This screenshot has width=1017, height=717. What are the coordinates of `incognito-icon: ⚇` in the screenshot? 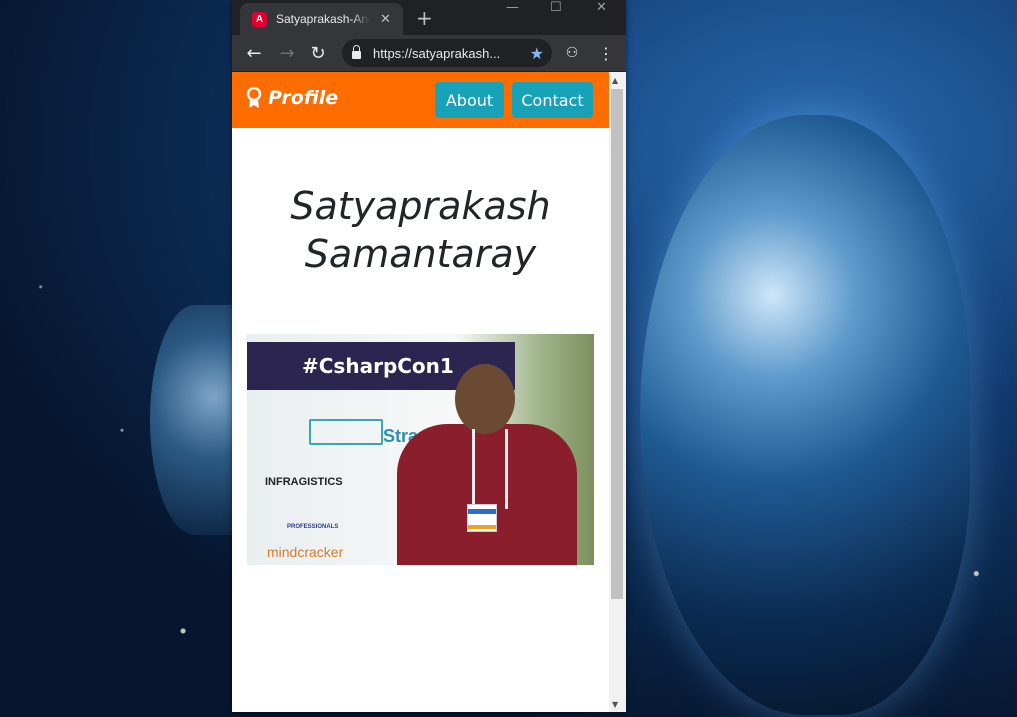 It's located at (572, 53).